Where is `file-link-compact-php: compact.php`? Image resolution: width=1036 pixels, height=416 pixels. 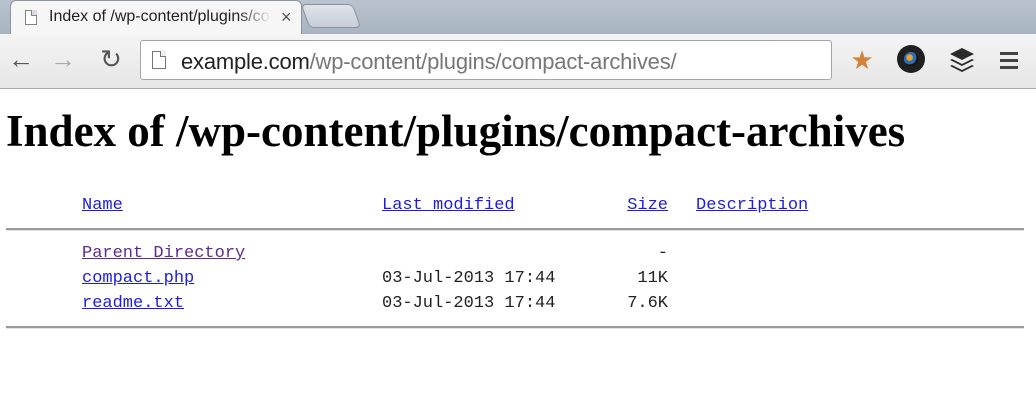 file-link-compact-php: compact.php is located at coordinates (138, 278).